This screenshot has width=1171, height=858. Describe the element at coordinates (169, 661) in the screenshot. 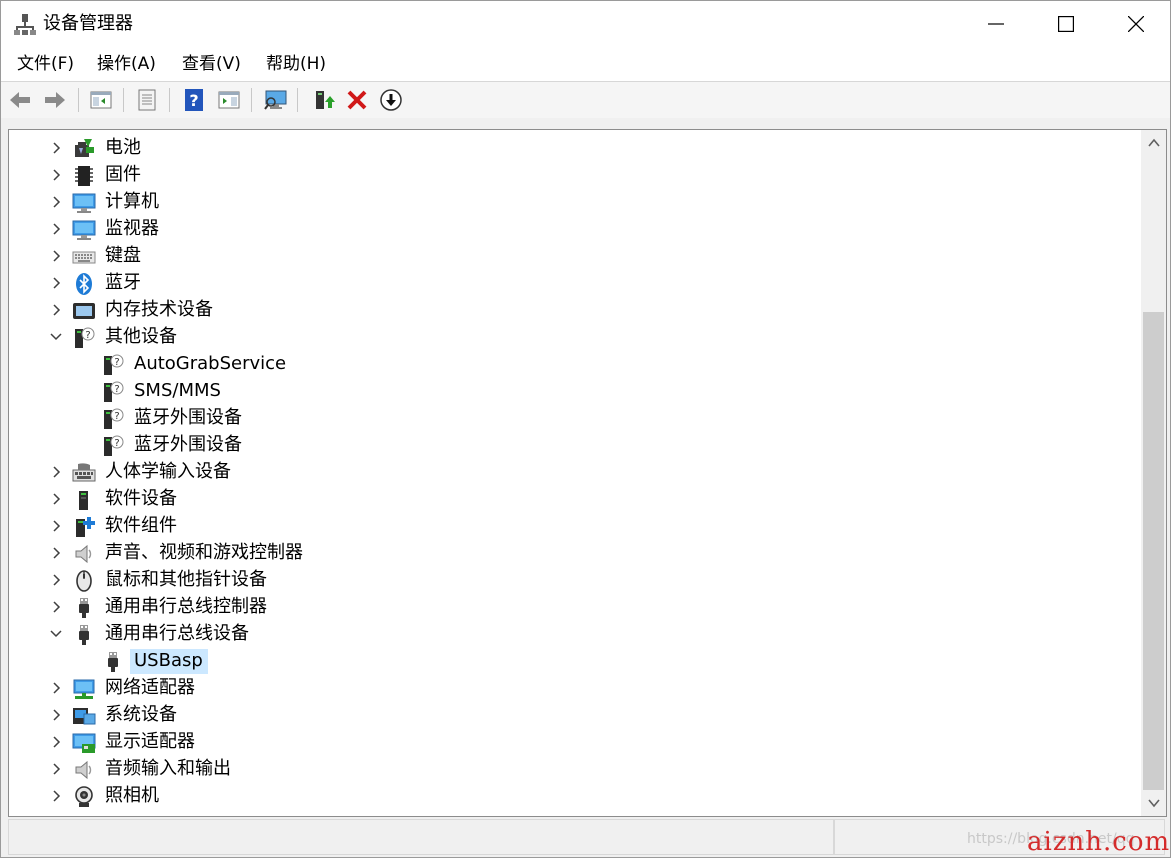

I see `tree-item-label: USBasp` at that location.